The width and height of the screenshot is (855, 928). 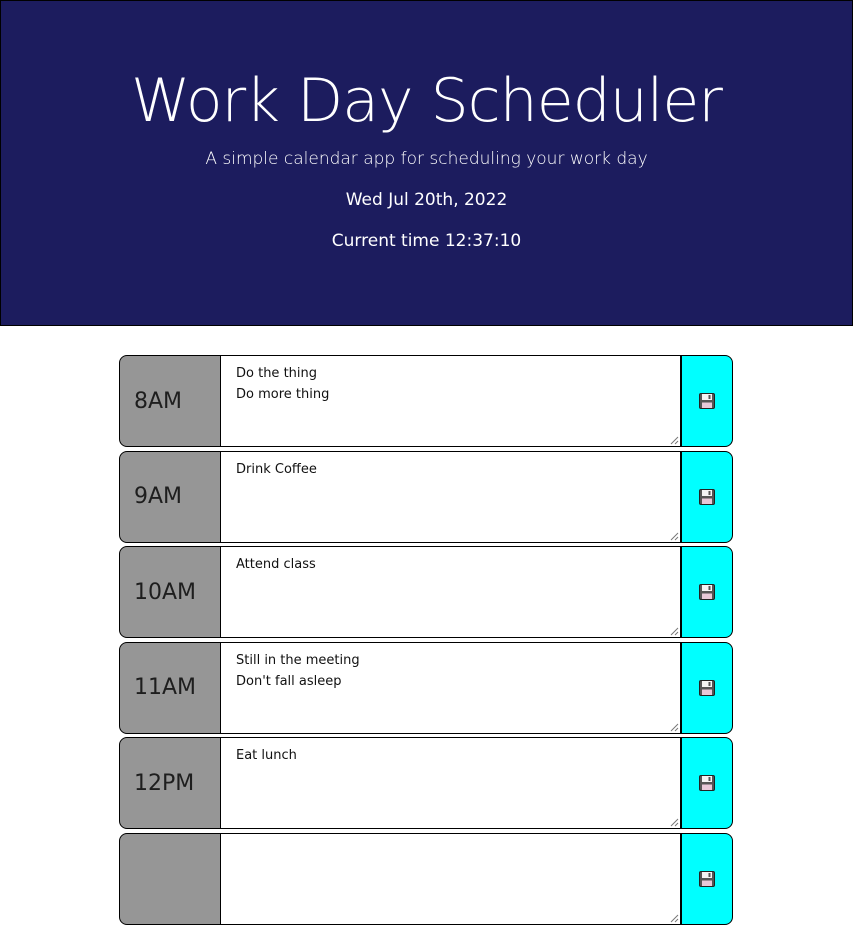 I want to click on event-textarea: Still in the meeting Don't fall asleep, so click(x=451, y=687).